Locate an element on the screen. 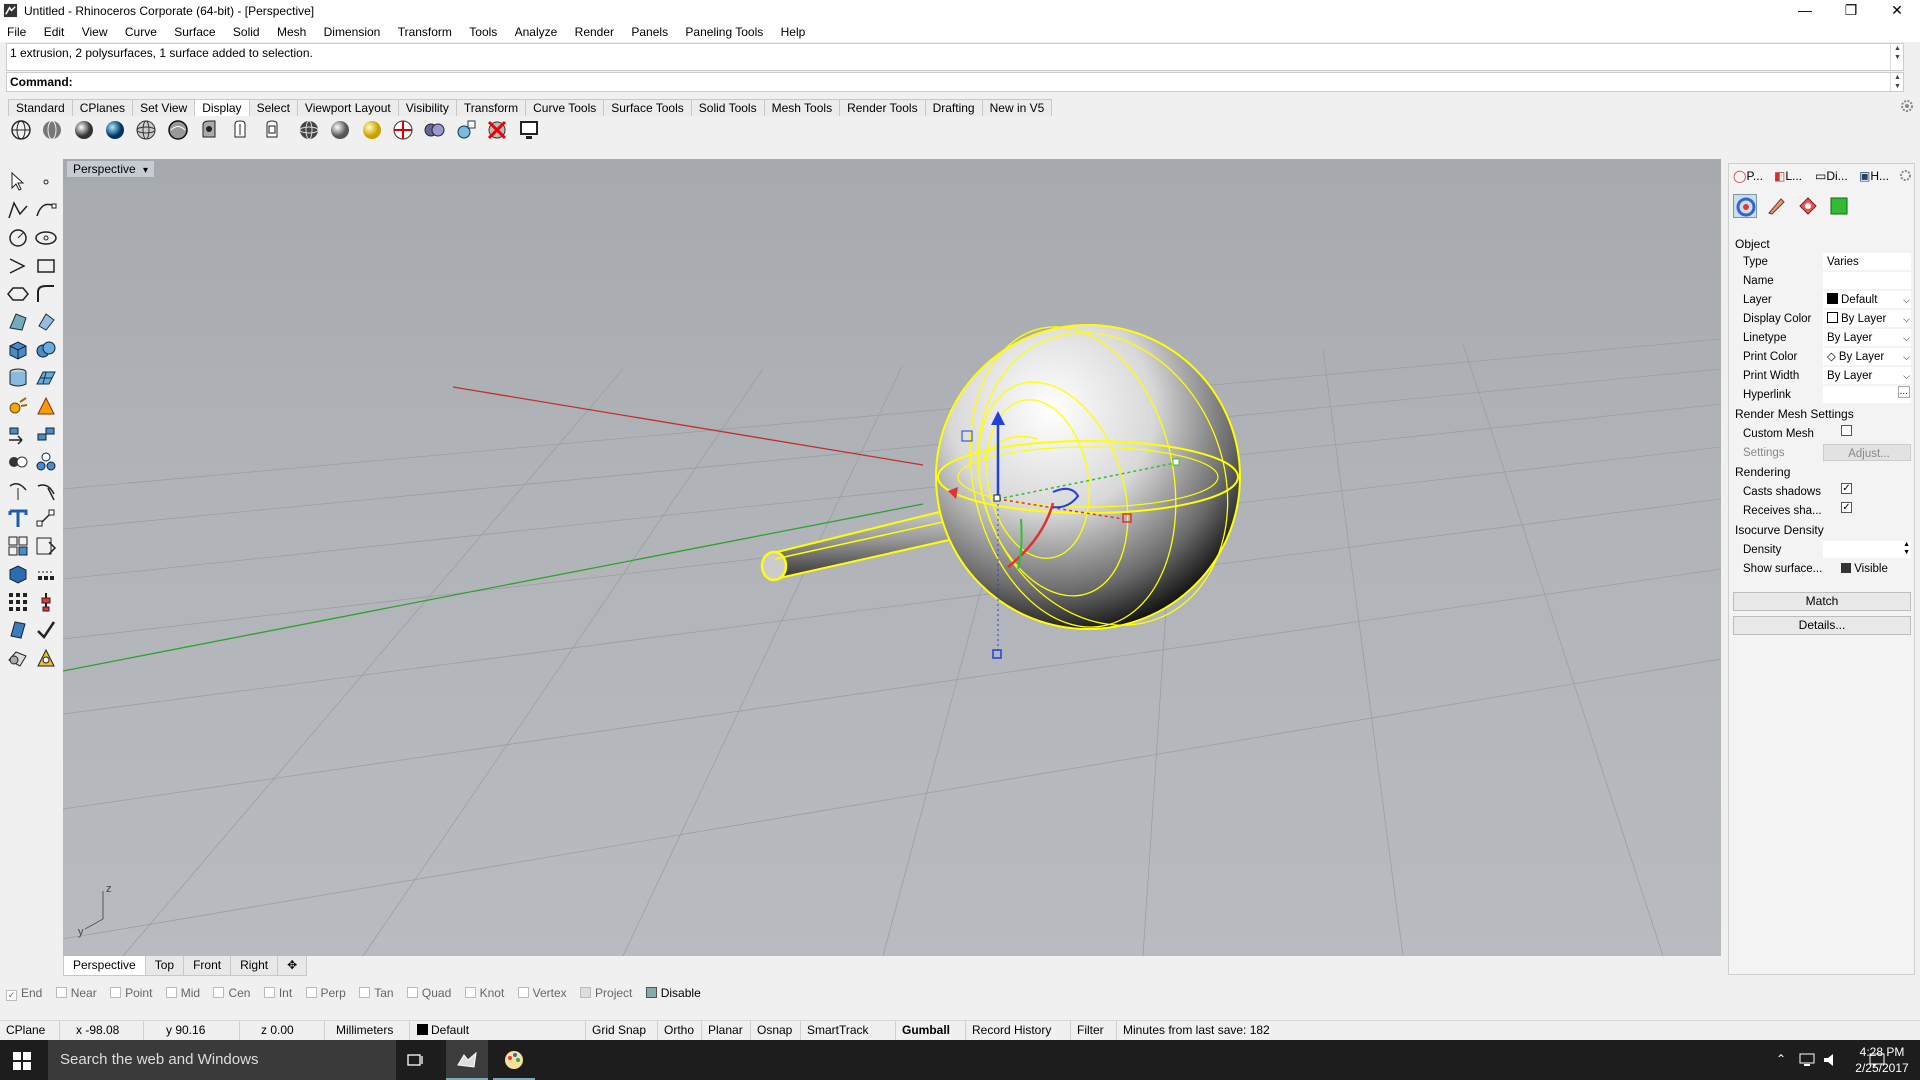 Image resolution: width=1920 pixels, height=1080 pixels. panel-settings-gear-icon is located at coordinates (1905, 175).